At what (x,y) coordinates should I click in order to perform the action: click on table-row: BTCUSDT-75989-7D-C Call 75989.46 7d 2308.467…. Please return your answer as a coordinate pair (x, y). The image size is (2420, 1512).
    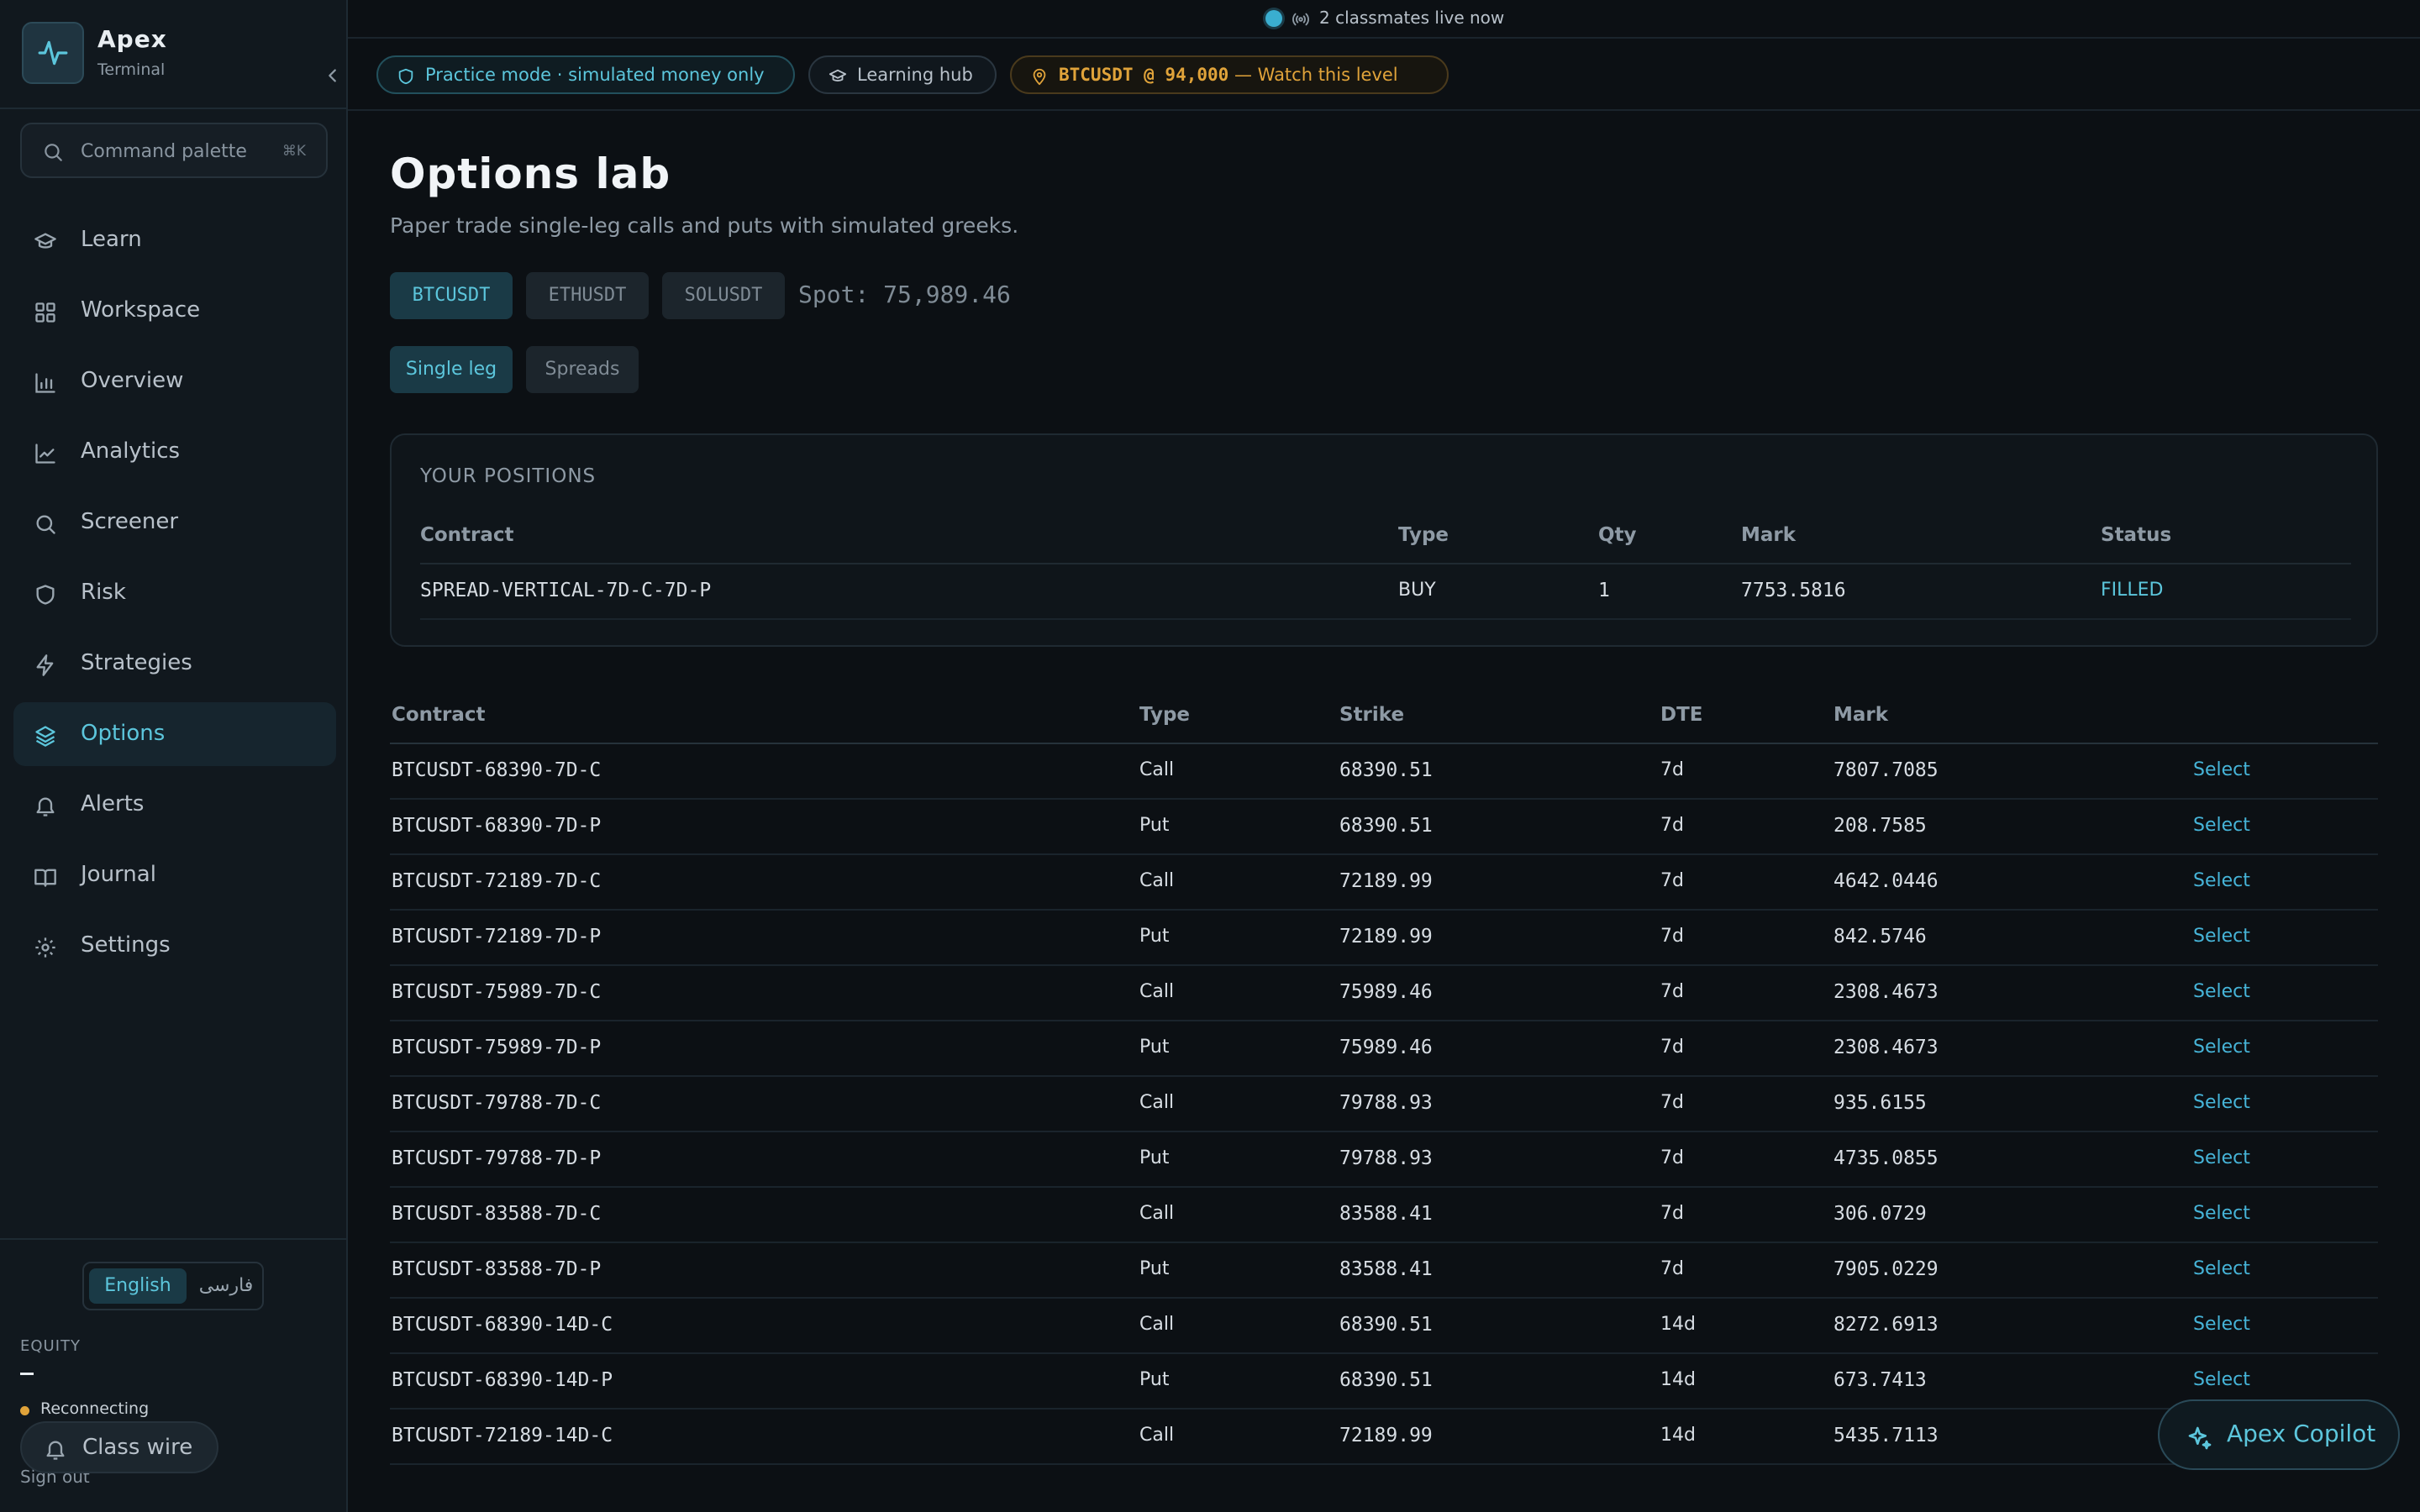
    Looking at the image, I should click on (1384, 992).